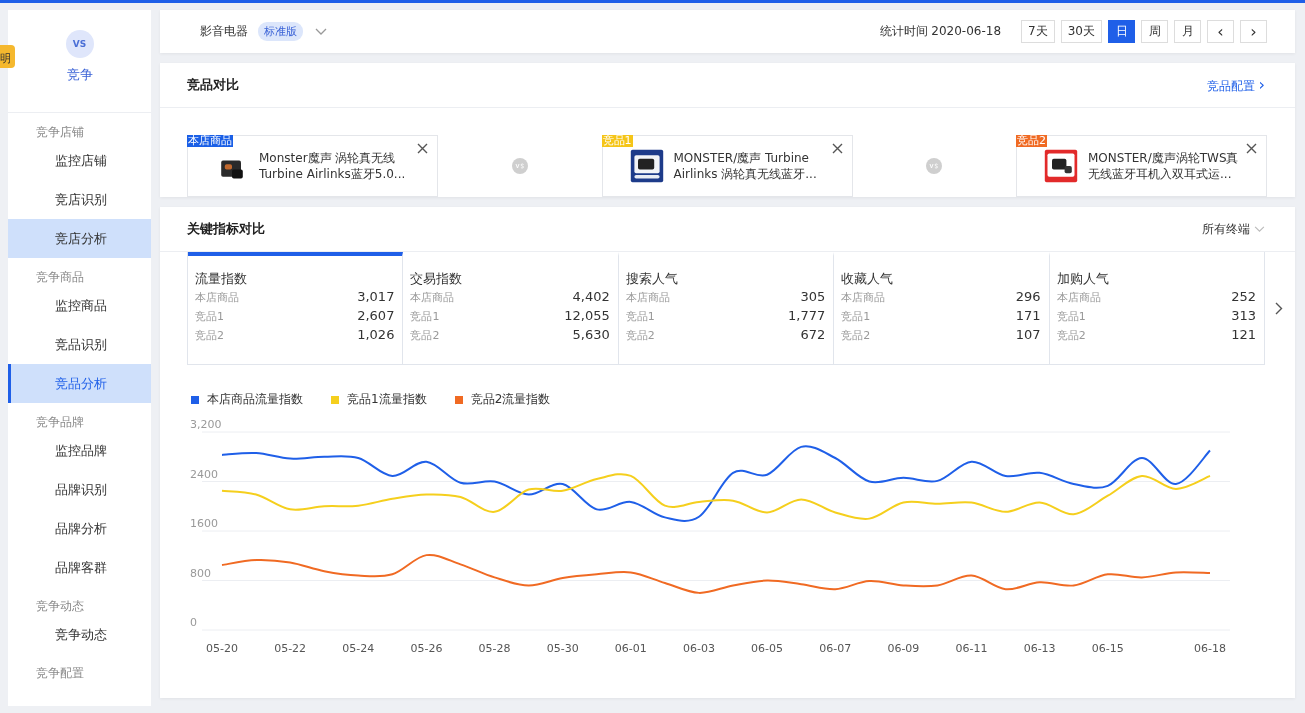 The width and height of the screenshot is (1305, 713). What do you see at coordinates (652, 279) in the screenshot?
I see `metric-title: 搜索人气` at bounding box center [652, 279].